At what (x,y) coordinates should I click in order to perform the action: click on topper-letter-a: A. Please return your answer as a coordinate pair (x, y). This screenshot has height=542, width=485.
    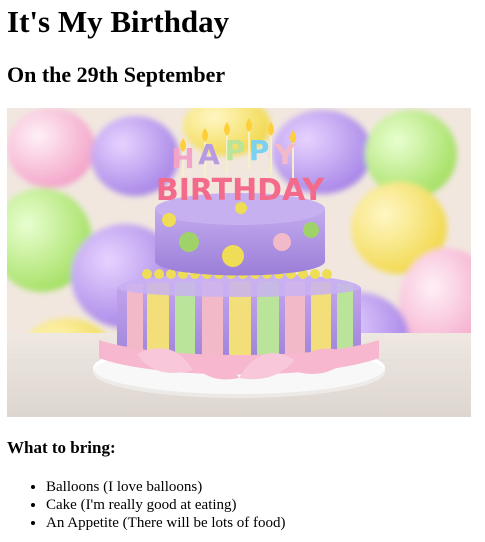
    Looking at the image, I should click on (209, 154).